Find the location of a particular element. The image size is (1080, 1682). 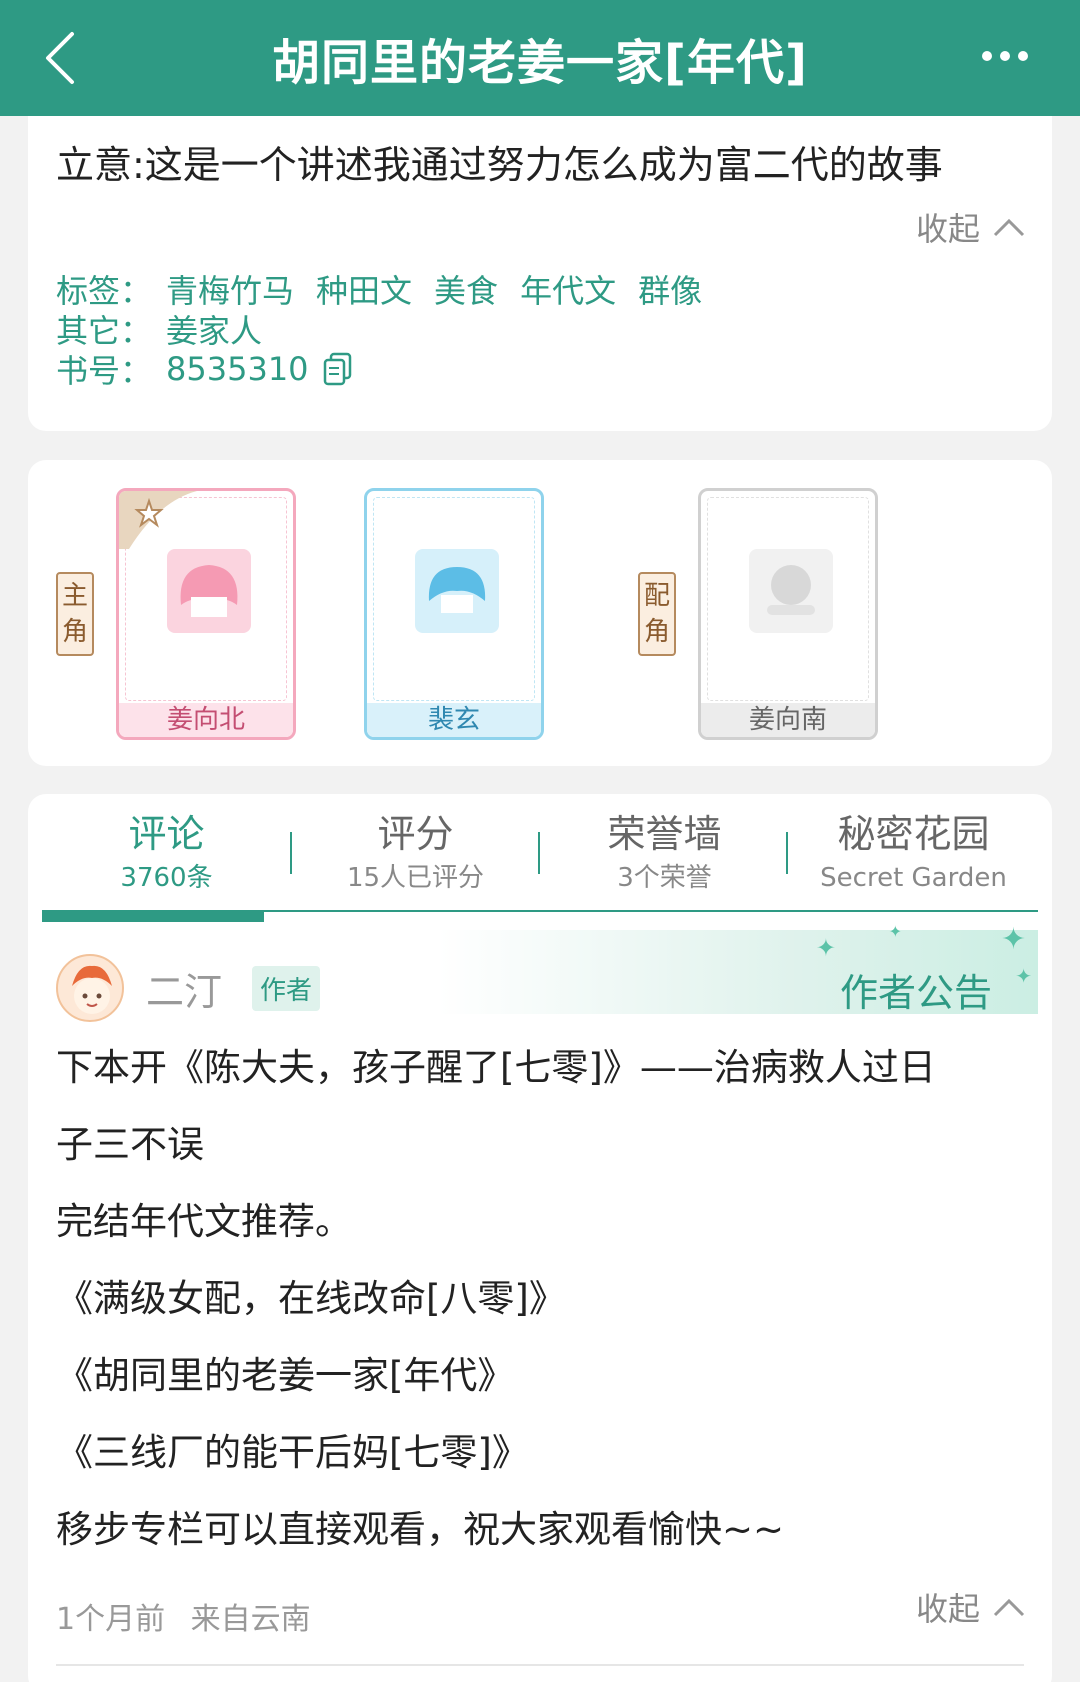

author-row: 二汀 作者 is located at coordinates (188, 988).